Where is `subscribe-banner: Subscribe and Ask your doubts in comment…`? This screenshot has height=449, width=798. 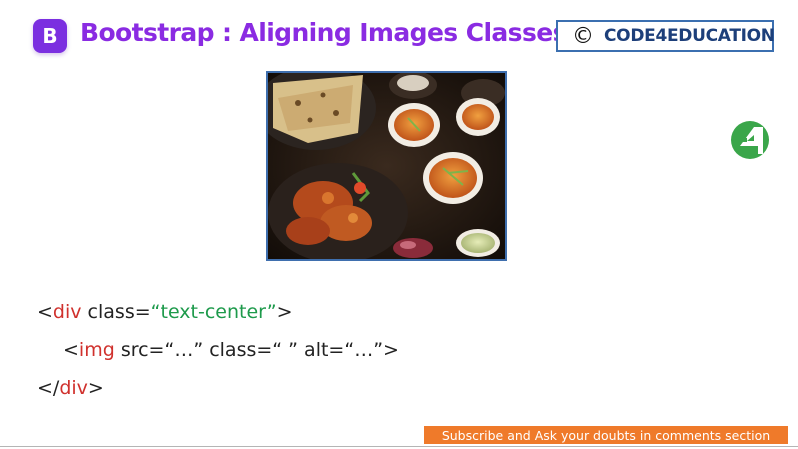
subscribe-banner: Subscribe and Ask your doubts in comment… is located at coordinates (606, 435).